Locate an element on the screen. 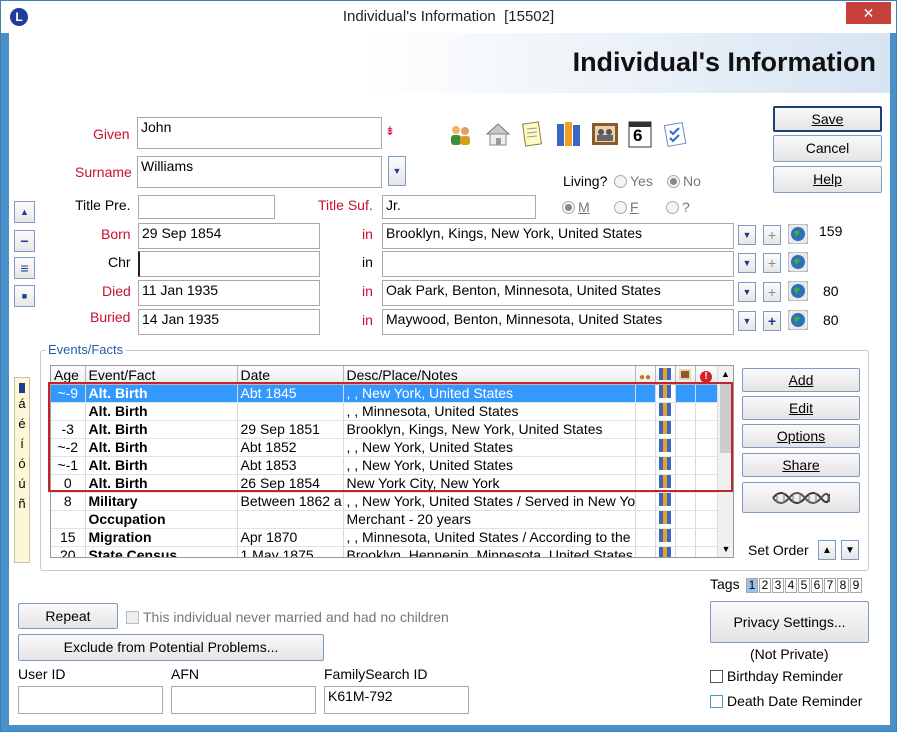  died-date-input: 11 Jan 1935 is located at coordinates (229, 293).